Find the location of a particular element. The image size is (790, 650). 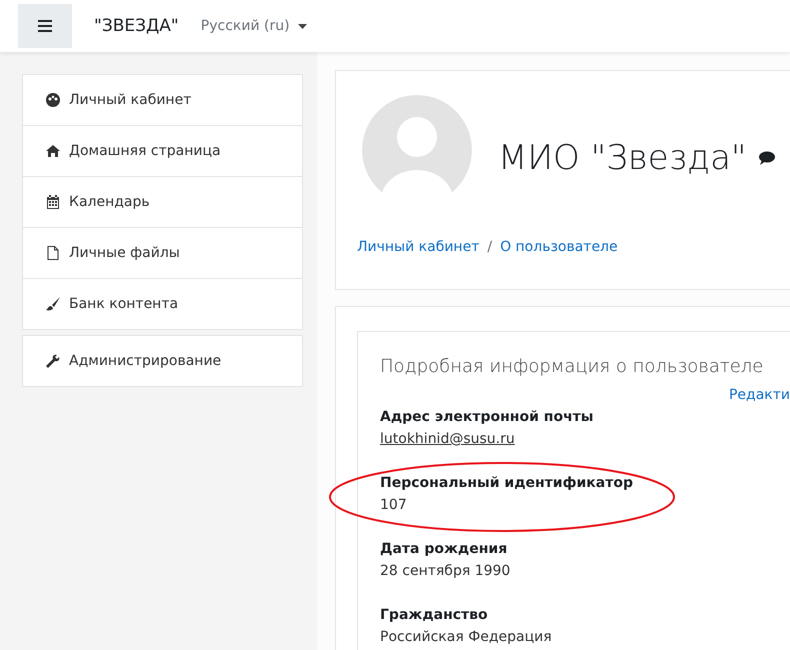

edit-link: Редакти is located at coordinates (585, 395).